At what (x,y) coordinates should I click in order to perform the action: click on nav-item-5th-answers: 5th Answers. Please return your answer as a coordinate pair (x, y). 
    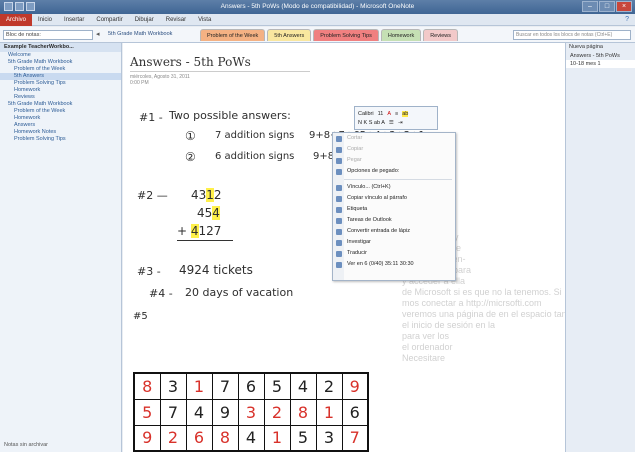
    Looking at the image, I should click on (60, 76).